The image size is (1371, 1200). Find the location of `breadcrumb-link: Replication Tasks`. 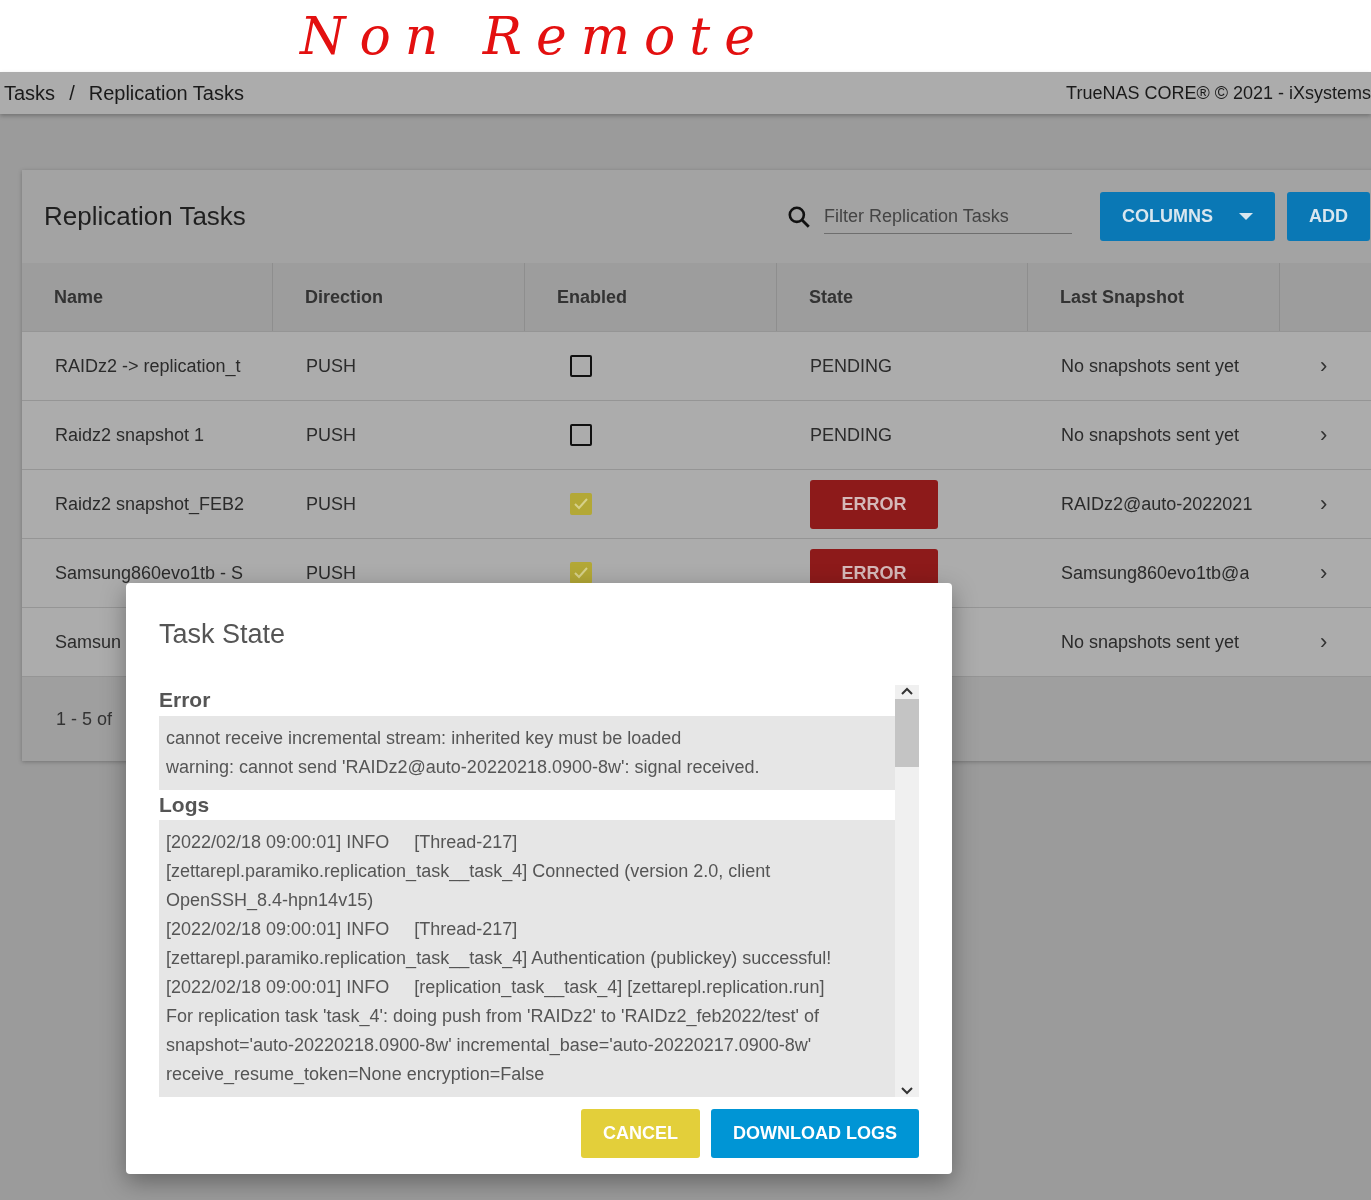

breadcrumb-link: Replication Tasks is located at coordinates (166, 93).